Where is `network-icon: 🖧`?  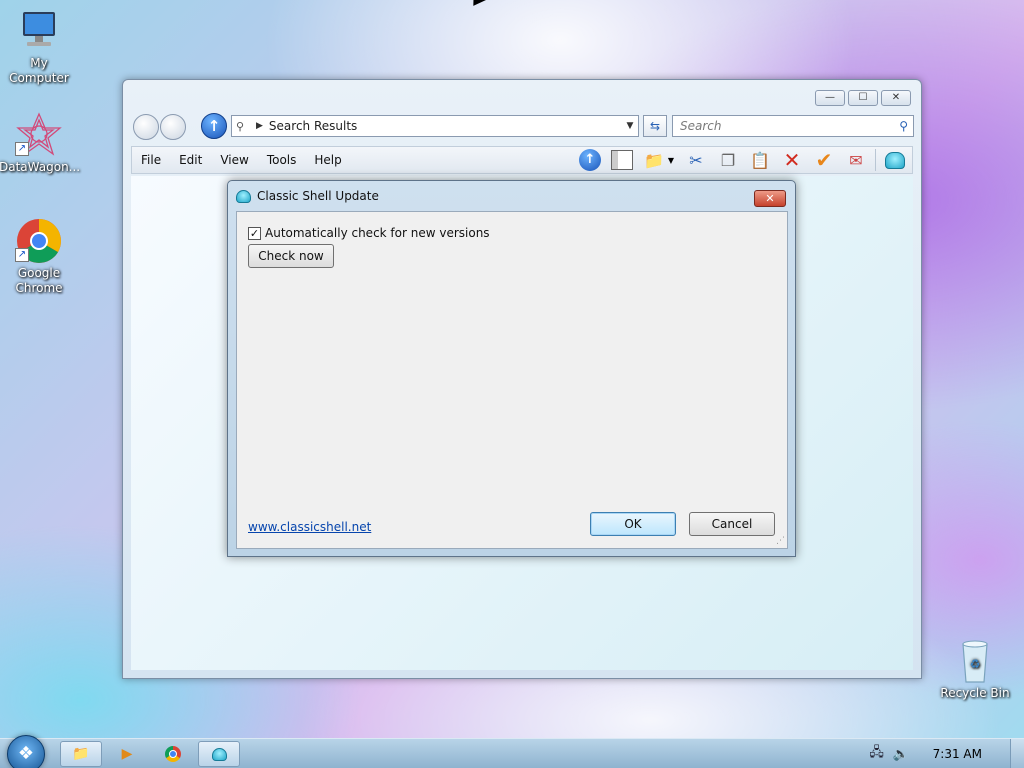
network-icon: 🖧 is located at coordinates (877, 754).